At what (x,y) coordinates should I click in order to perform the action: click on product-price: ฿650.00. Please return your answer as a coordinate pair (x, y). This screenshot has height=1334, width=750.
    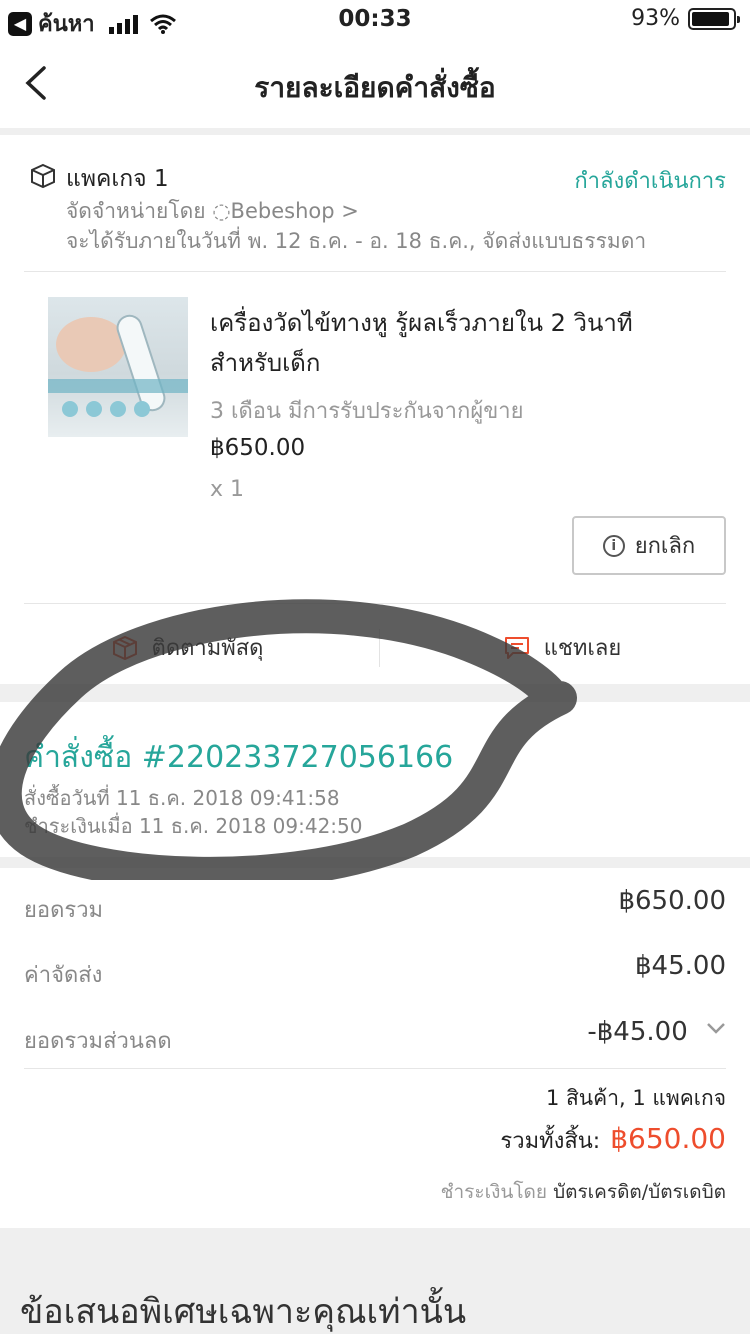
    Looking at the image, I should click on (258, 448).